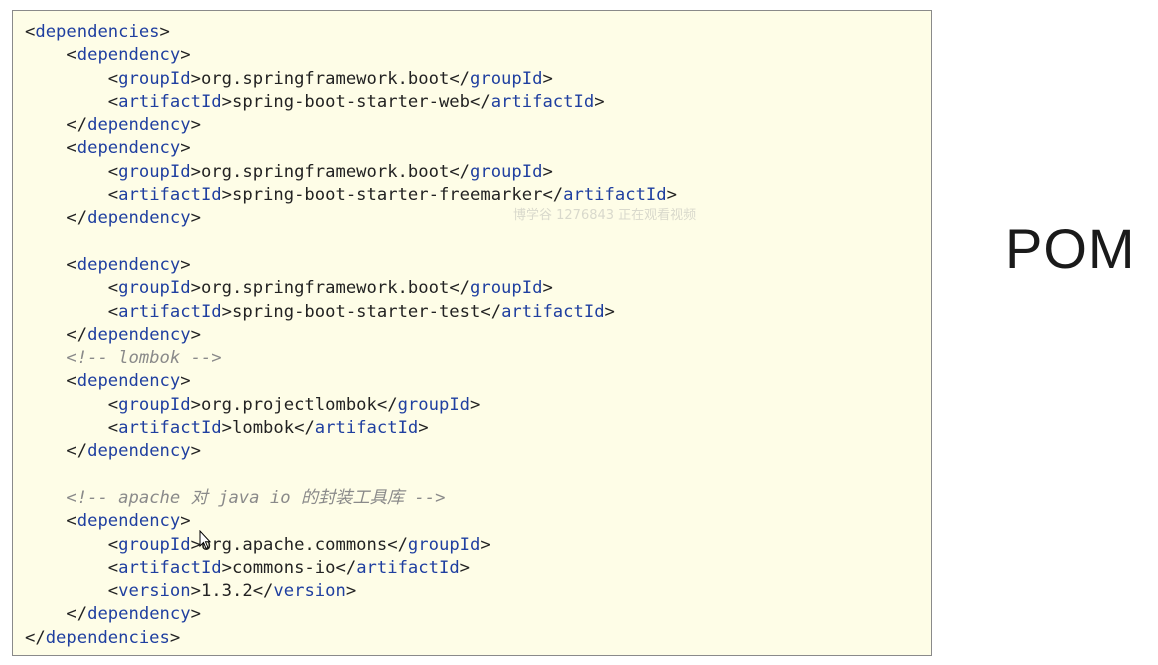 This screenshot has width=1158, height=665. Describe the element at coordinates (1070, 248) in the screenshot. I see `slide-title: POM` at that location.